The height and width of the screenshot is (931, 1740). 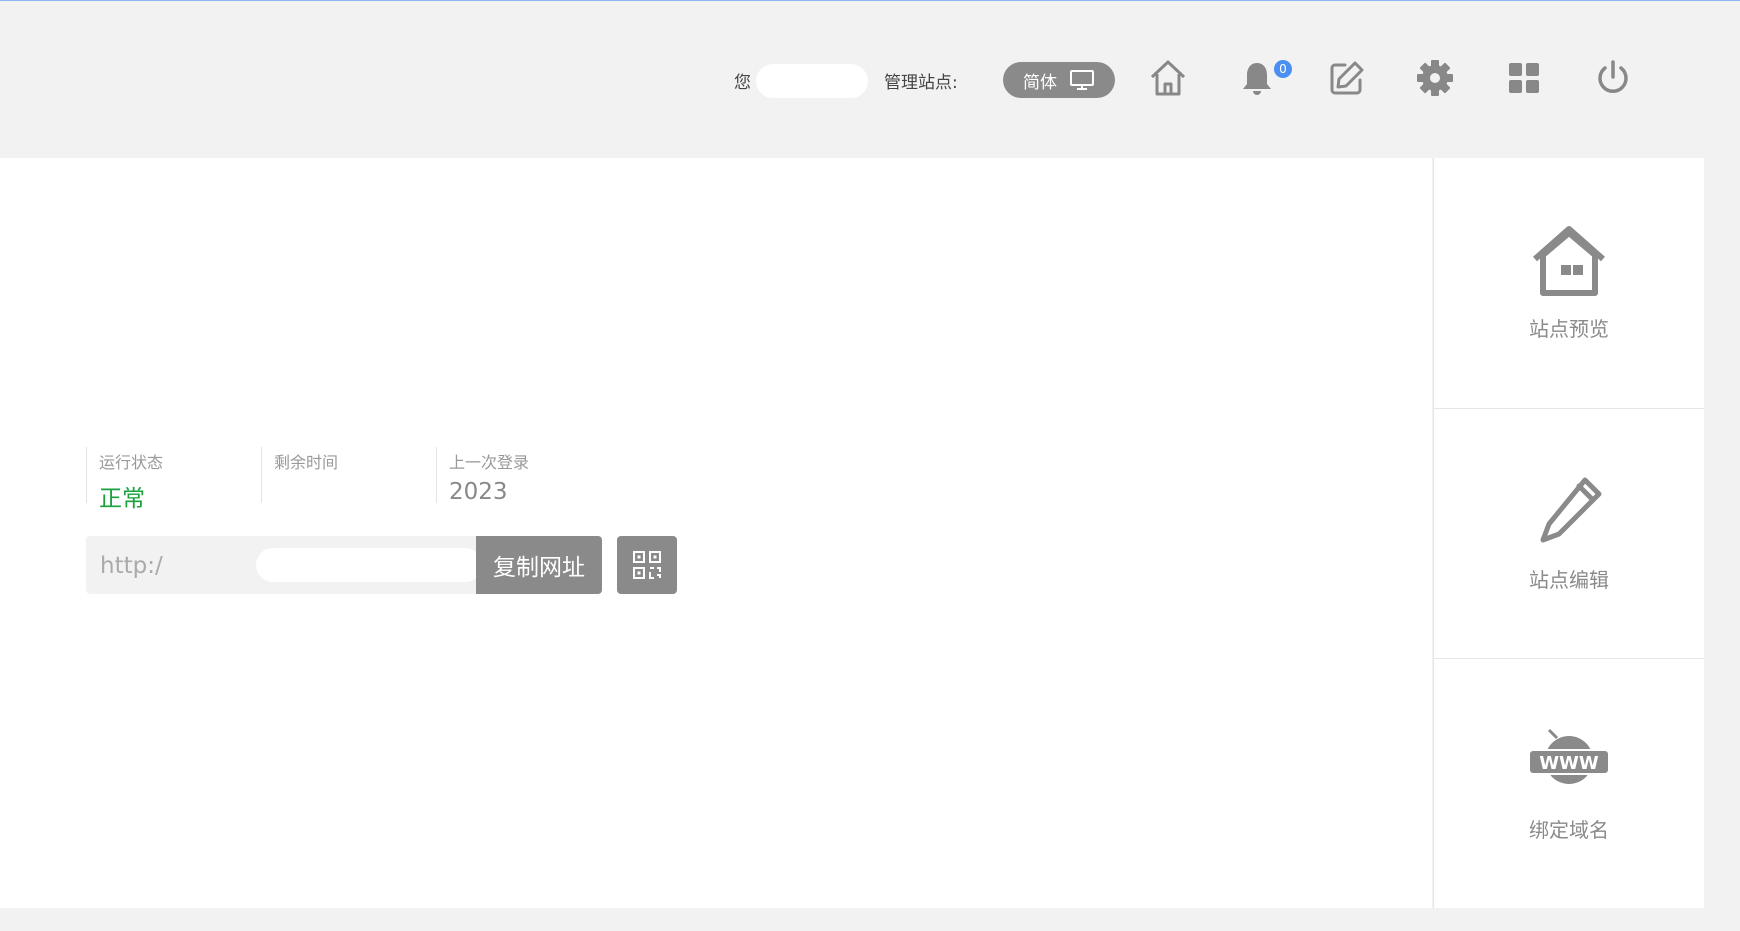 I want to click on quick-actions-sidebar: 站点预览 站点编辑 WWW 绑定域名, so click(x=1568, y=533).